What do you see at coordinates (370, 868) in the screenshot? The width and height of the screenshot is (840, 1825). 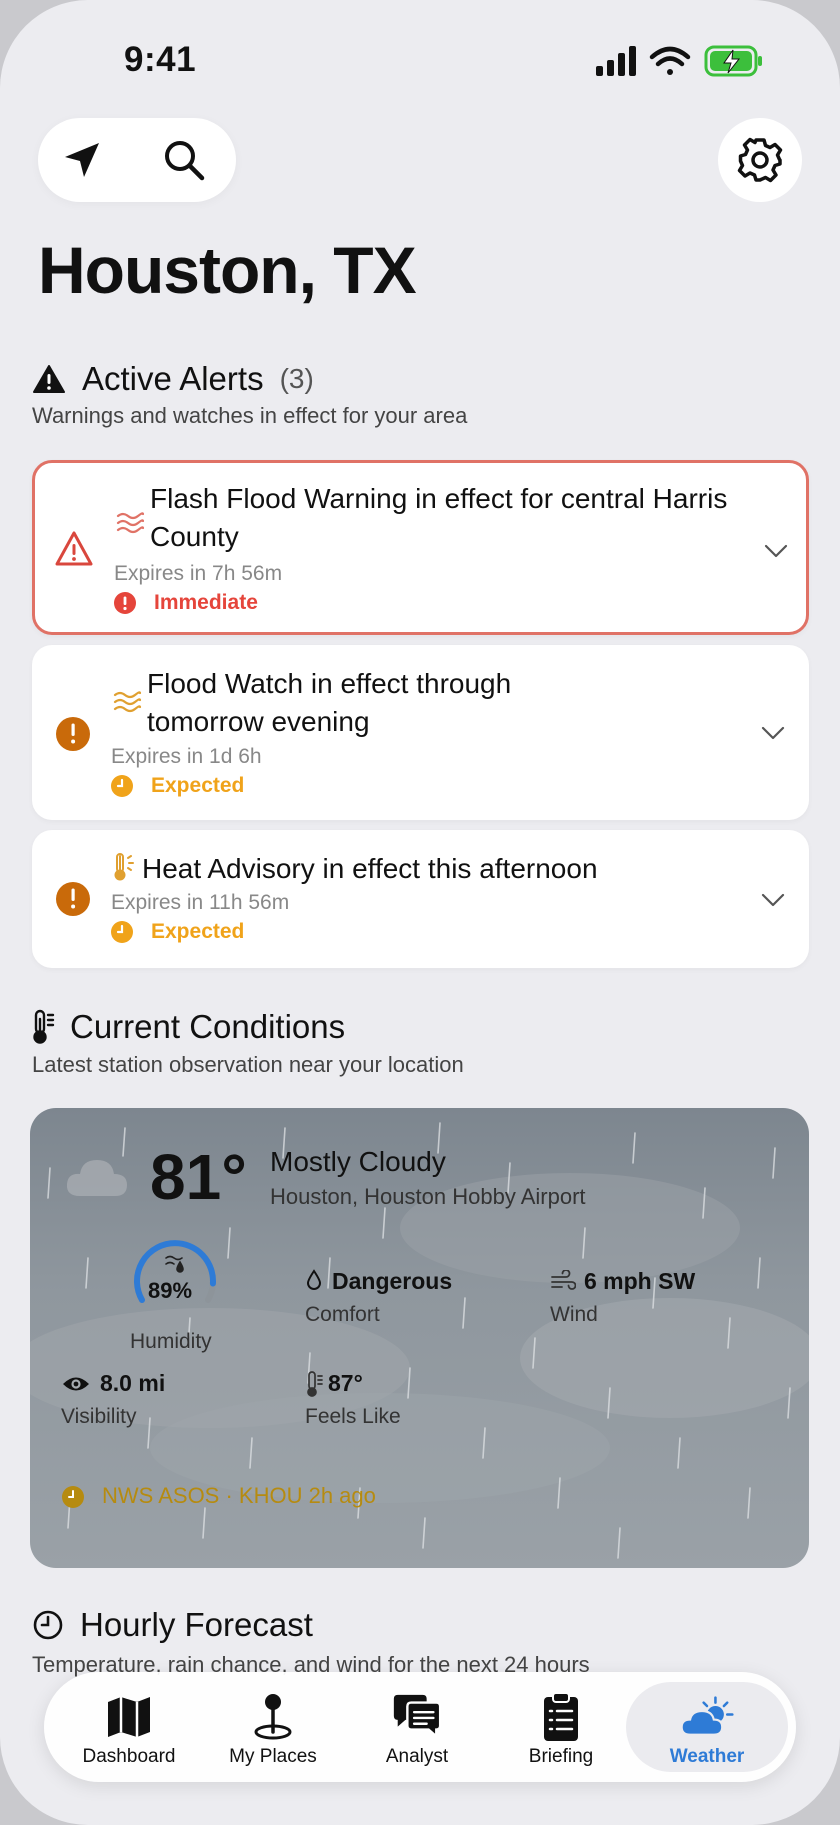 I see `alert-title: Heat Advisory in effect this afternoon` at bounding box center [370, 868].